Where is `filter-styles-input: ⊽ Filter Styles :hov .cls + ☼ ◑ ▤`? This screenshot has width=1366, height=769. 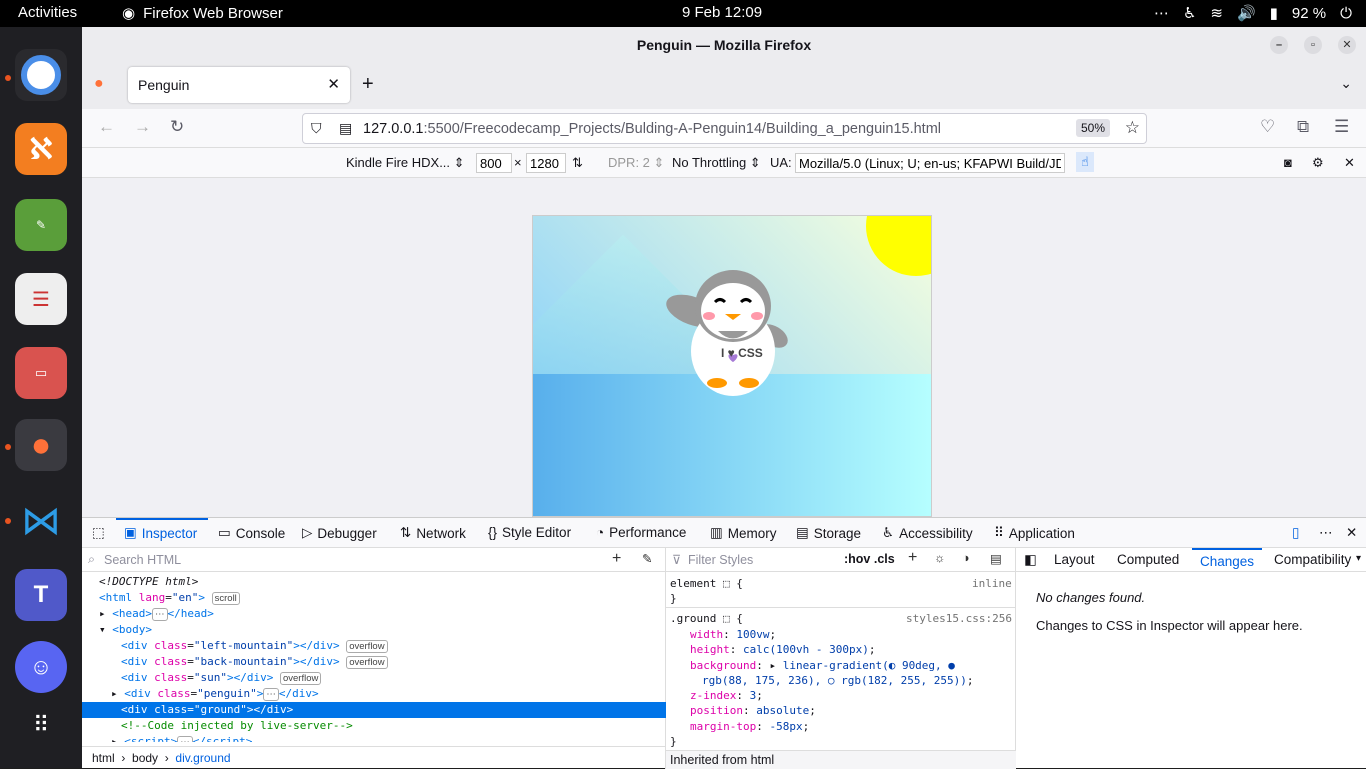 filter-styles-input: ⊽ Filter Styles :hov .cls + ☼ ◑ ▤ is located at coordinates (841, 560).